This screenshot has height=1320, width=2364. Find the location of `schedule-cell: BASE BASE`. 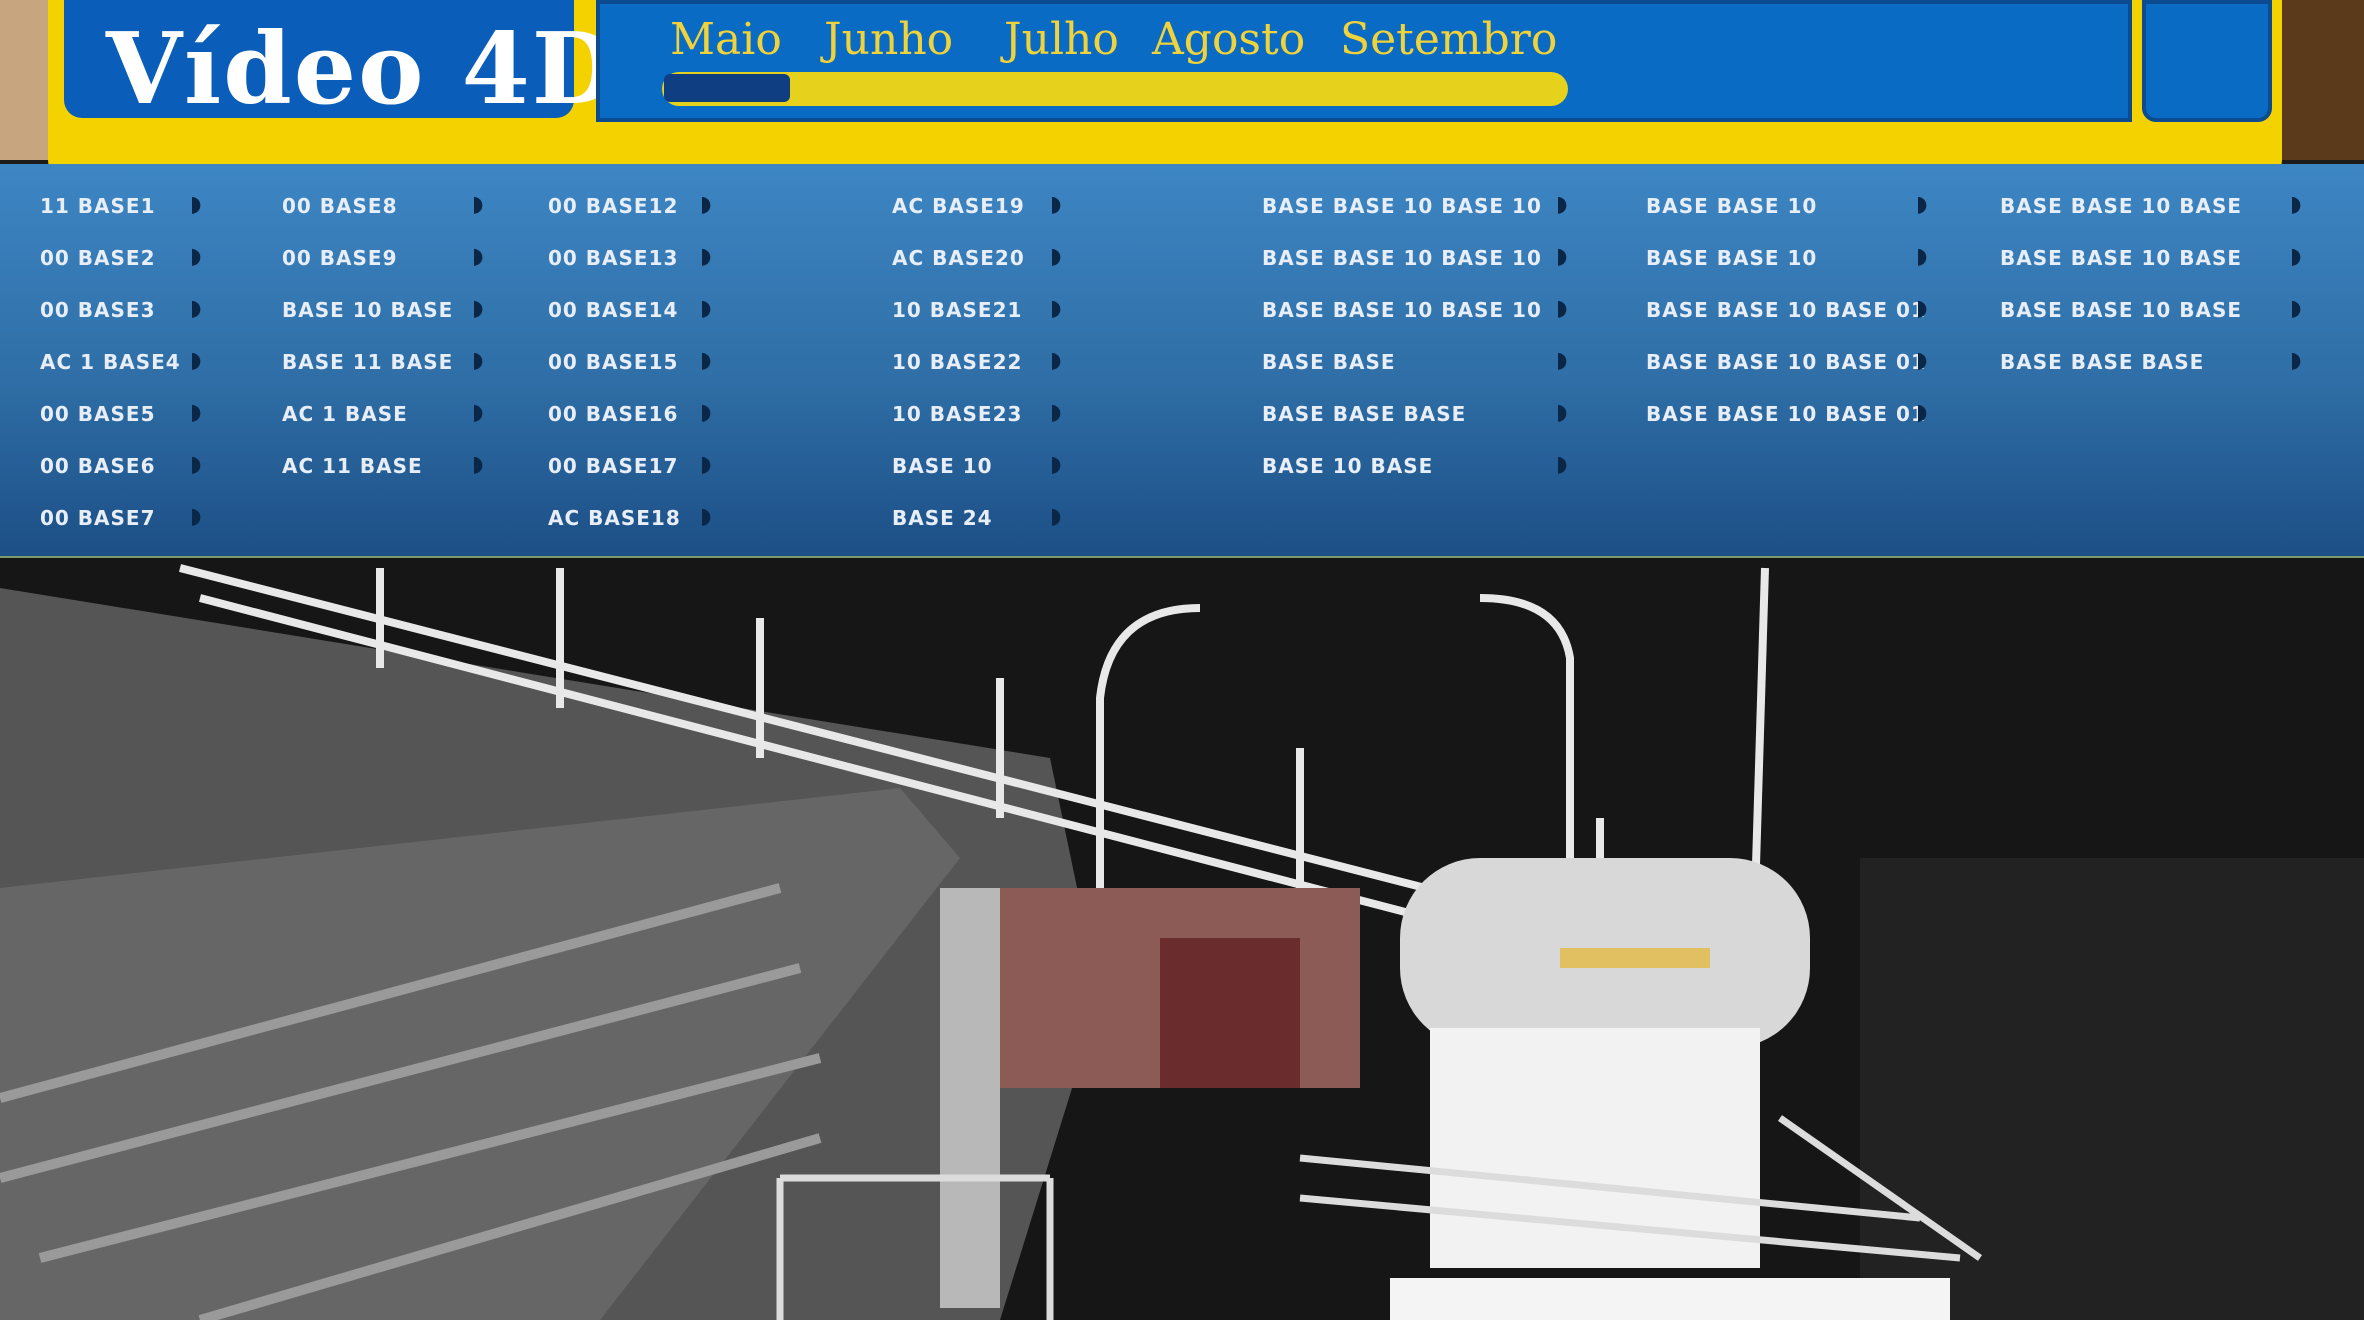

schedule-cell: BASE BASE is located at coordinates (1329, 362).